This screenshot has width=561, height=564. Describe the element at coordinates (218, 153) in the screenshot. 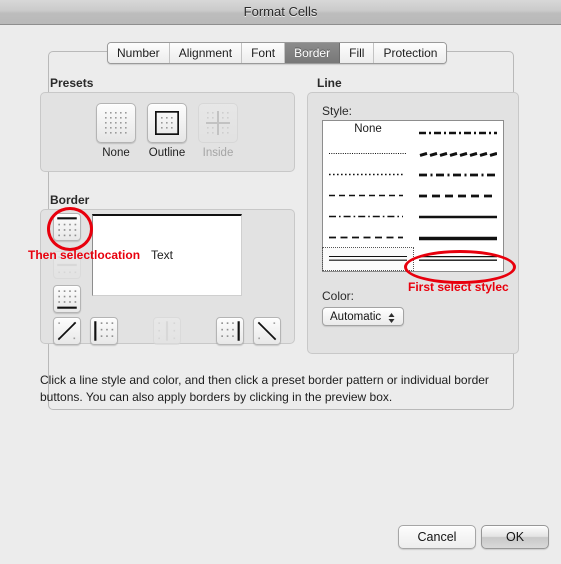

I see `preset-inside-label: Inside` at that location.